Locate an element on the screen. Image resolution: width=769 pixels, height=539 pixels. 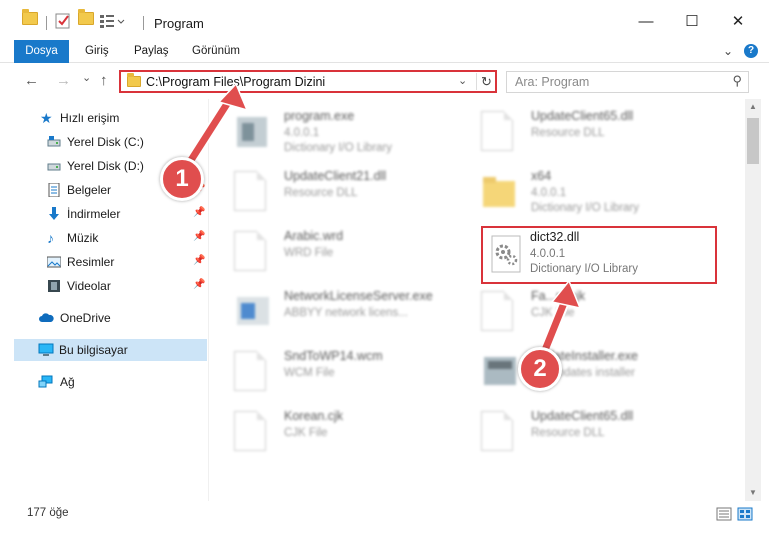
sidebar-item-label: Videolar is located at coordinates (89, 286).